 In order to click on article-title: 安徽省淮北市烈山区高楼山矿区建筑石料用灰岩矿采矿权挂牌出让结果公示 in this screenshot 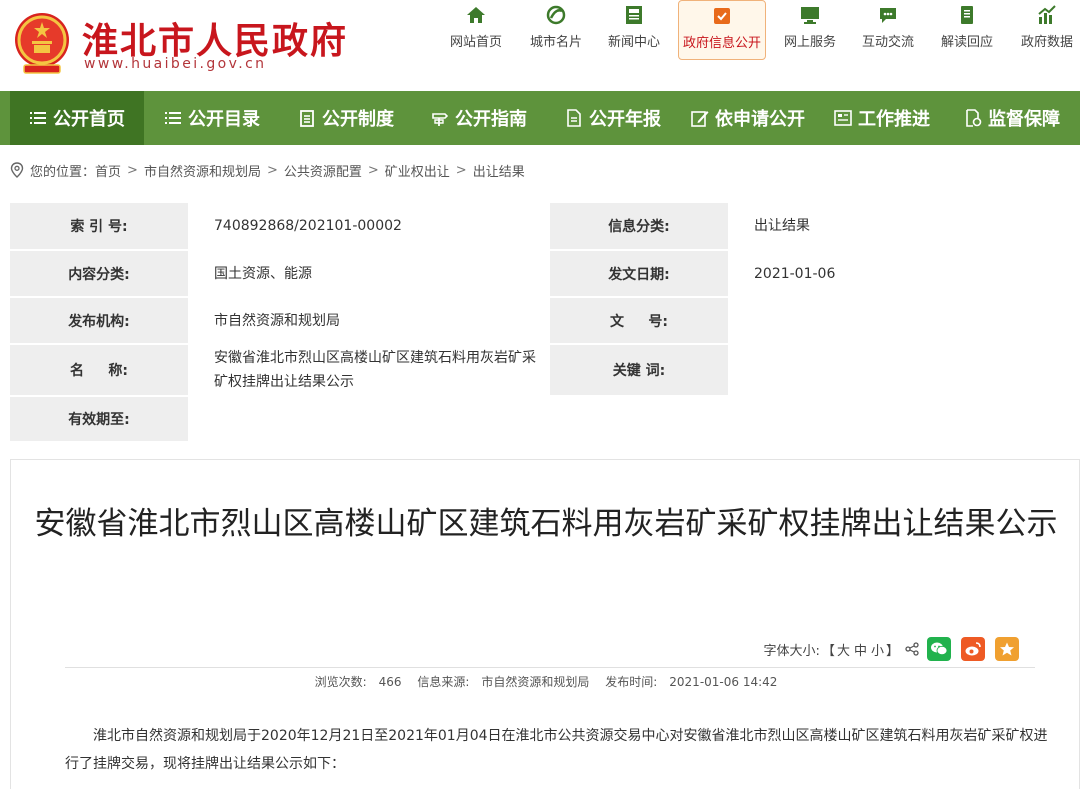, I will do `click(546, 524)`.